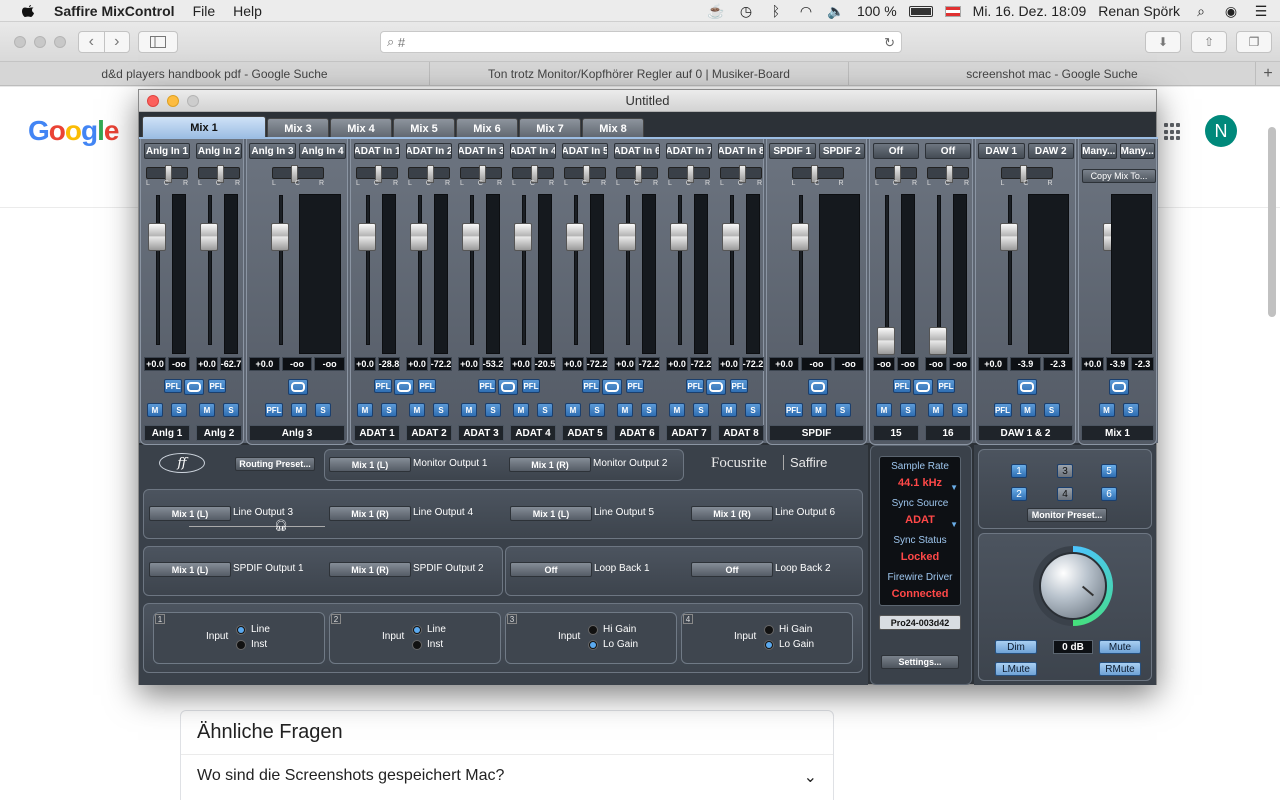 The height and width of the screenshot is (800, 1280). I want to click on wifi-icon: ◠, so click(806, 11).